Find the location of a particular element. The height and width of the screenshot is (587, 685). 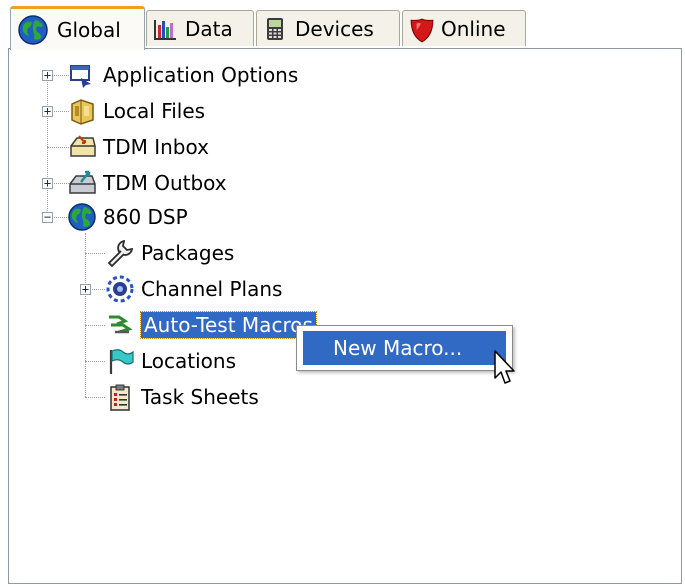

local-files-icon is located at coordinates (82, 111).